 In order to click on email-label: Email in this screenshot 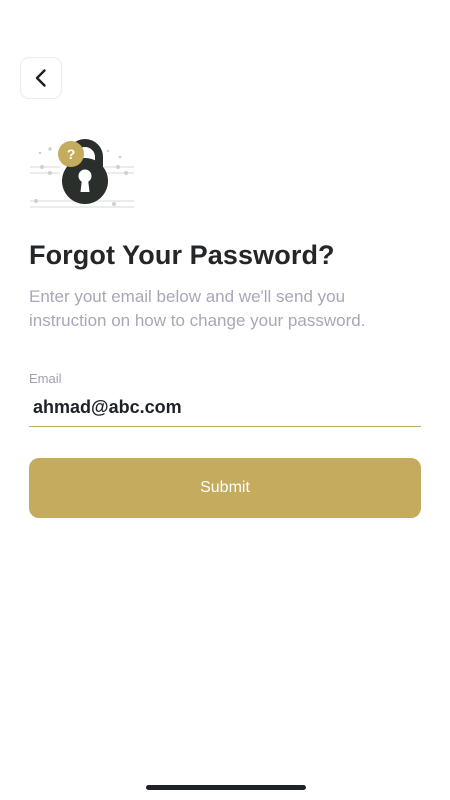, I will do `click(45, 378)`.